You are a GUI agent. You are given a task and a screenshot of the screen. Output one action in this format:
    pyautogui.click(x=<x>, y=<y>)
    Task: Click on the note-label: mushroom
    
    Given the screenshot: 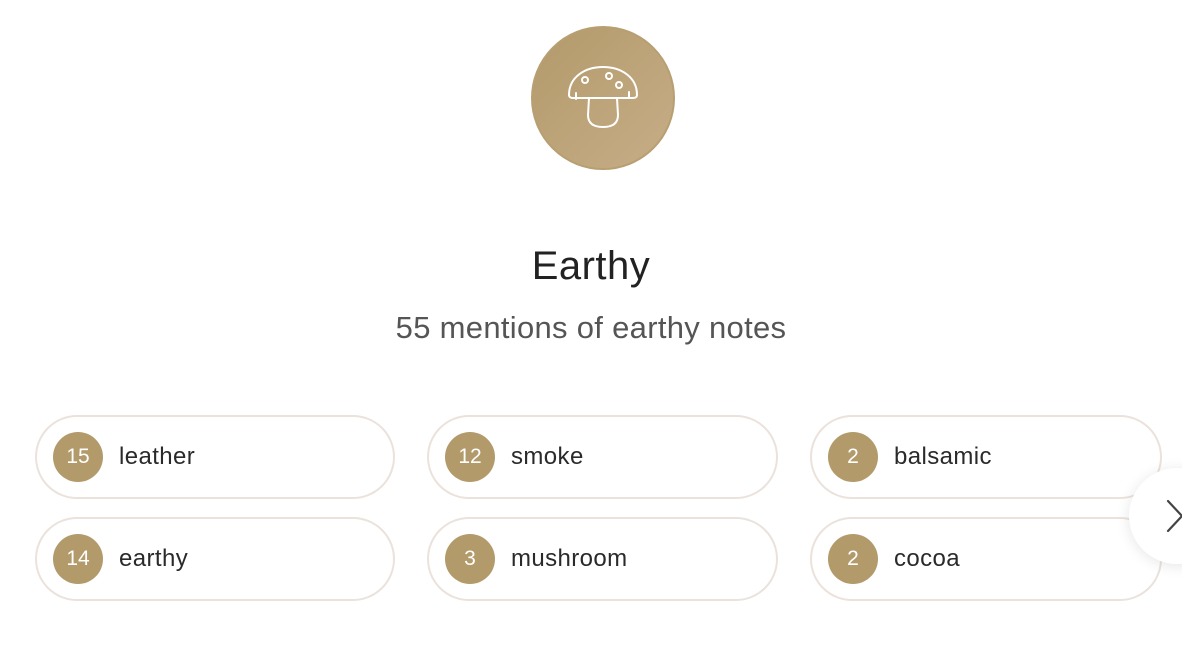 What is the action you would take?
    pyautogui.click(x=569, y=558)
    